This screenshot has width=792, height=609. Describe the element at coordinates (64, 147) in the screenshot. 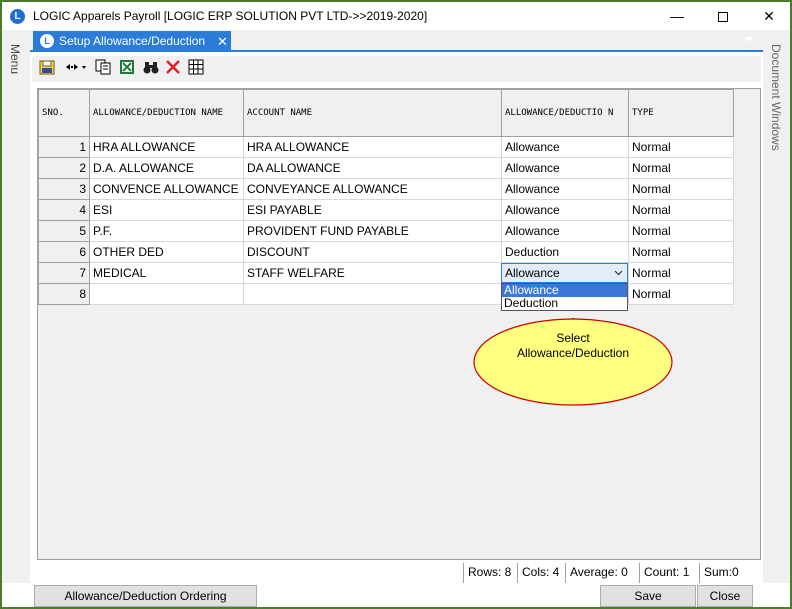

I see `cell-sno: 1` at that location.